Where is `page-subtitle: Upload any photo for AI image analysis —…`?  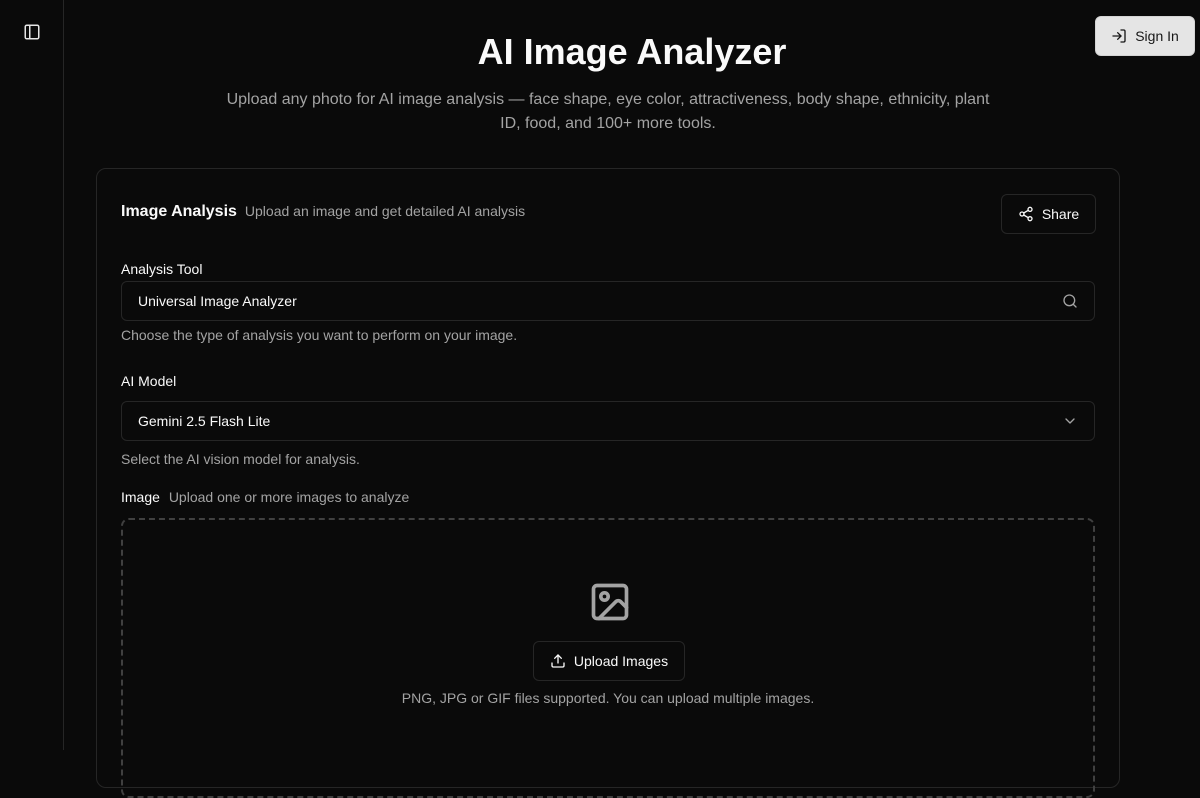
page-subtitle: Upload any photo for AI image analysis —… is located at coordinates (608, 111).